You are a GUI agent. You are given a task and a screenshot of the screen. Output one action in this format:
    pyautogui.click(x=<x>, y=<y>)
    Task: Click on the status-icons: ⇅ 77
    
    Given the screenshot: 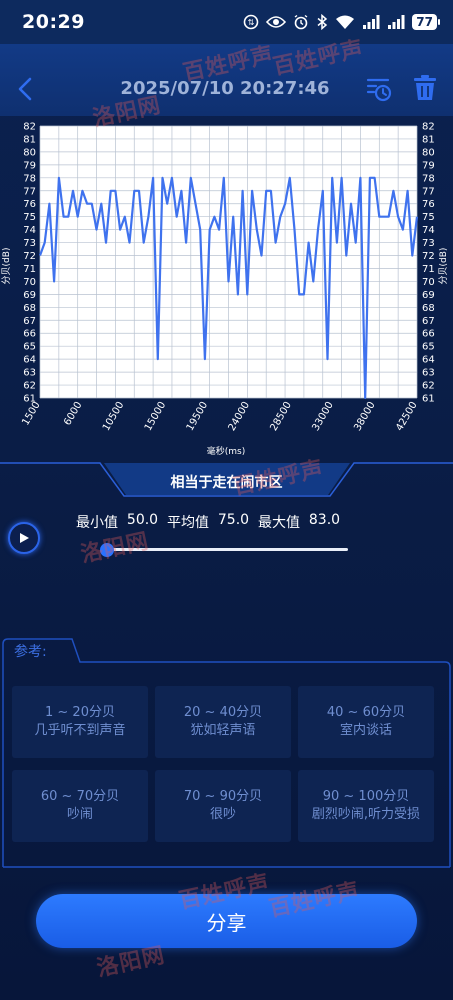 What is the action you would take?
    pyautogui.click(x=341, y=22)
    